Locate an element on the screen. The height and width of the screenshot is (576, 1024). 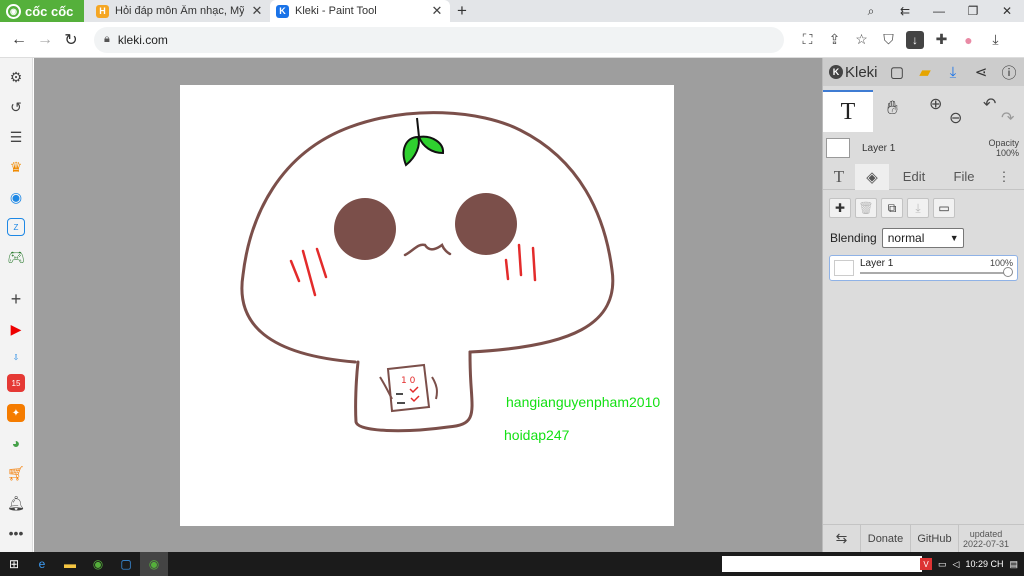
edge-icon: e is located at coordinates (42, 564).